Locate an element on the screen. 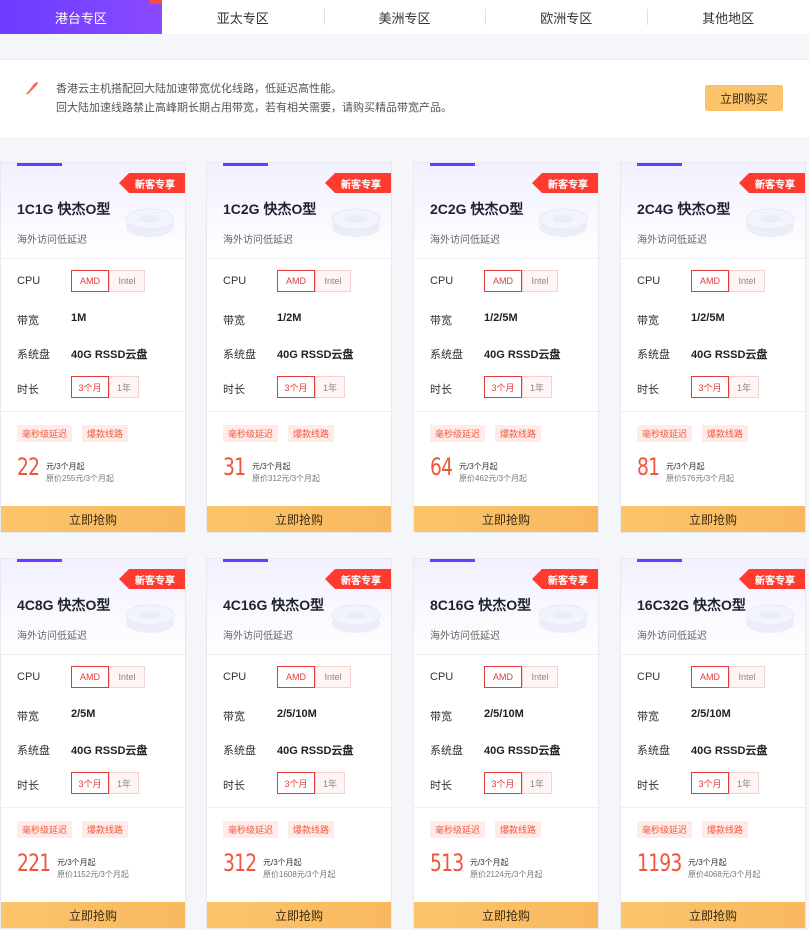 This screenshot has width=809, height=930. card-header: 新客专享 1C2G 快杰O型 海外访问低延迟 is located at coordinates (299, 211).